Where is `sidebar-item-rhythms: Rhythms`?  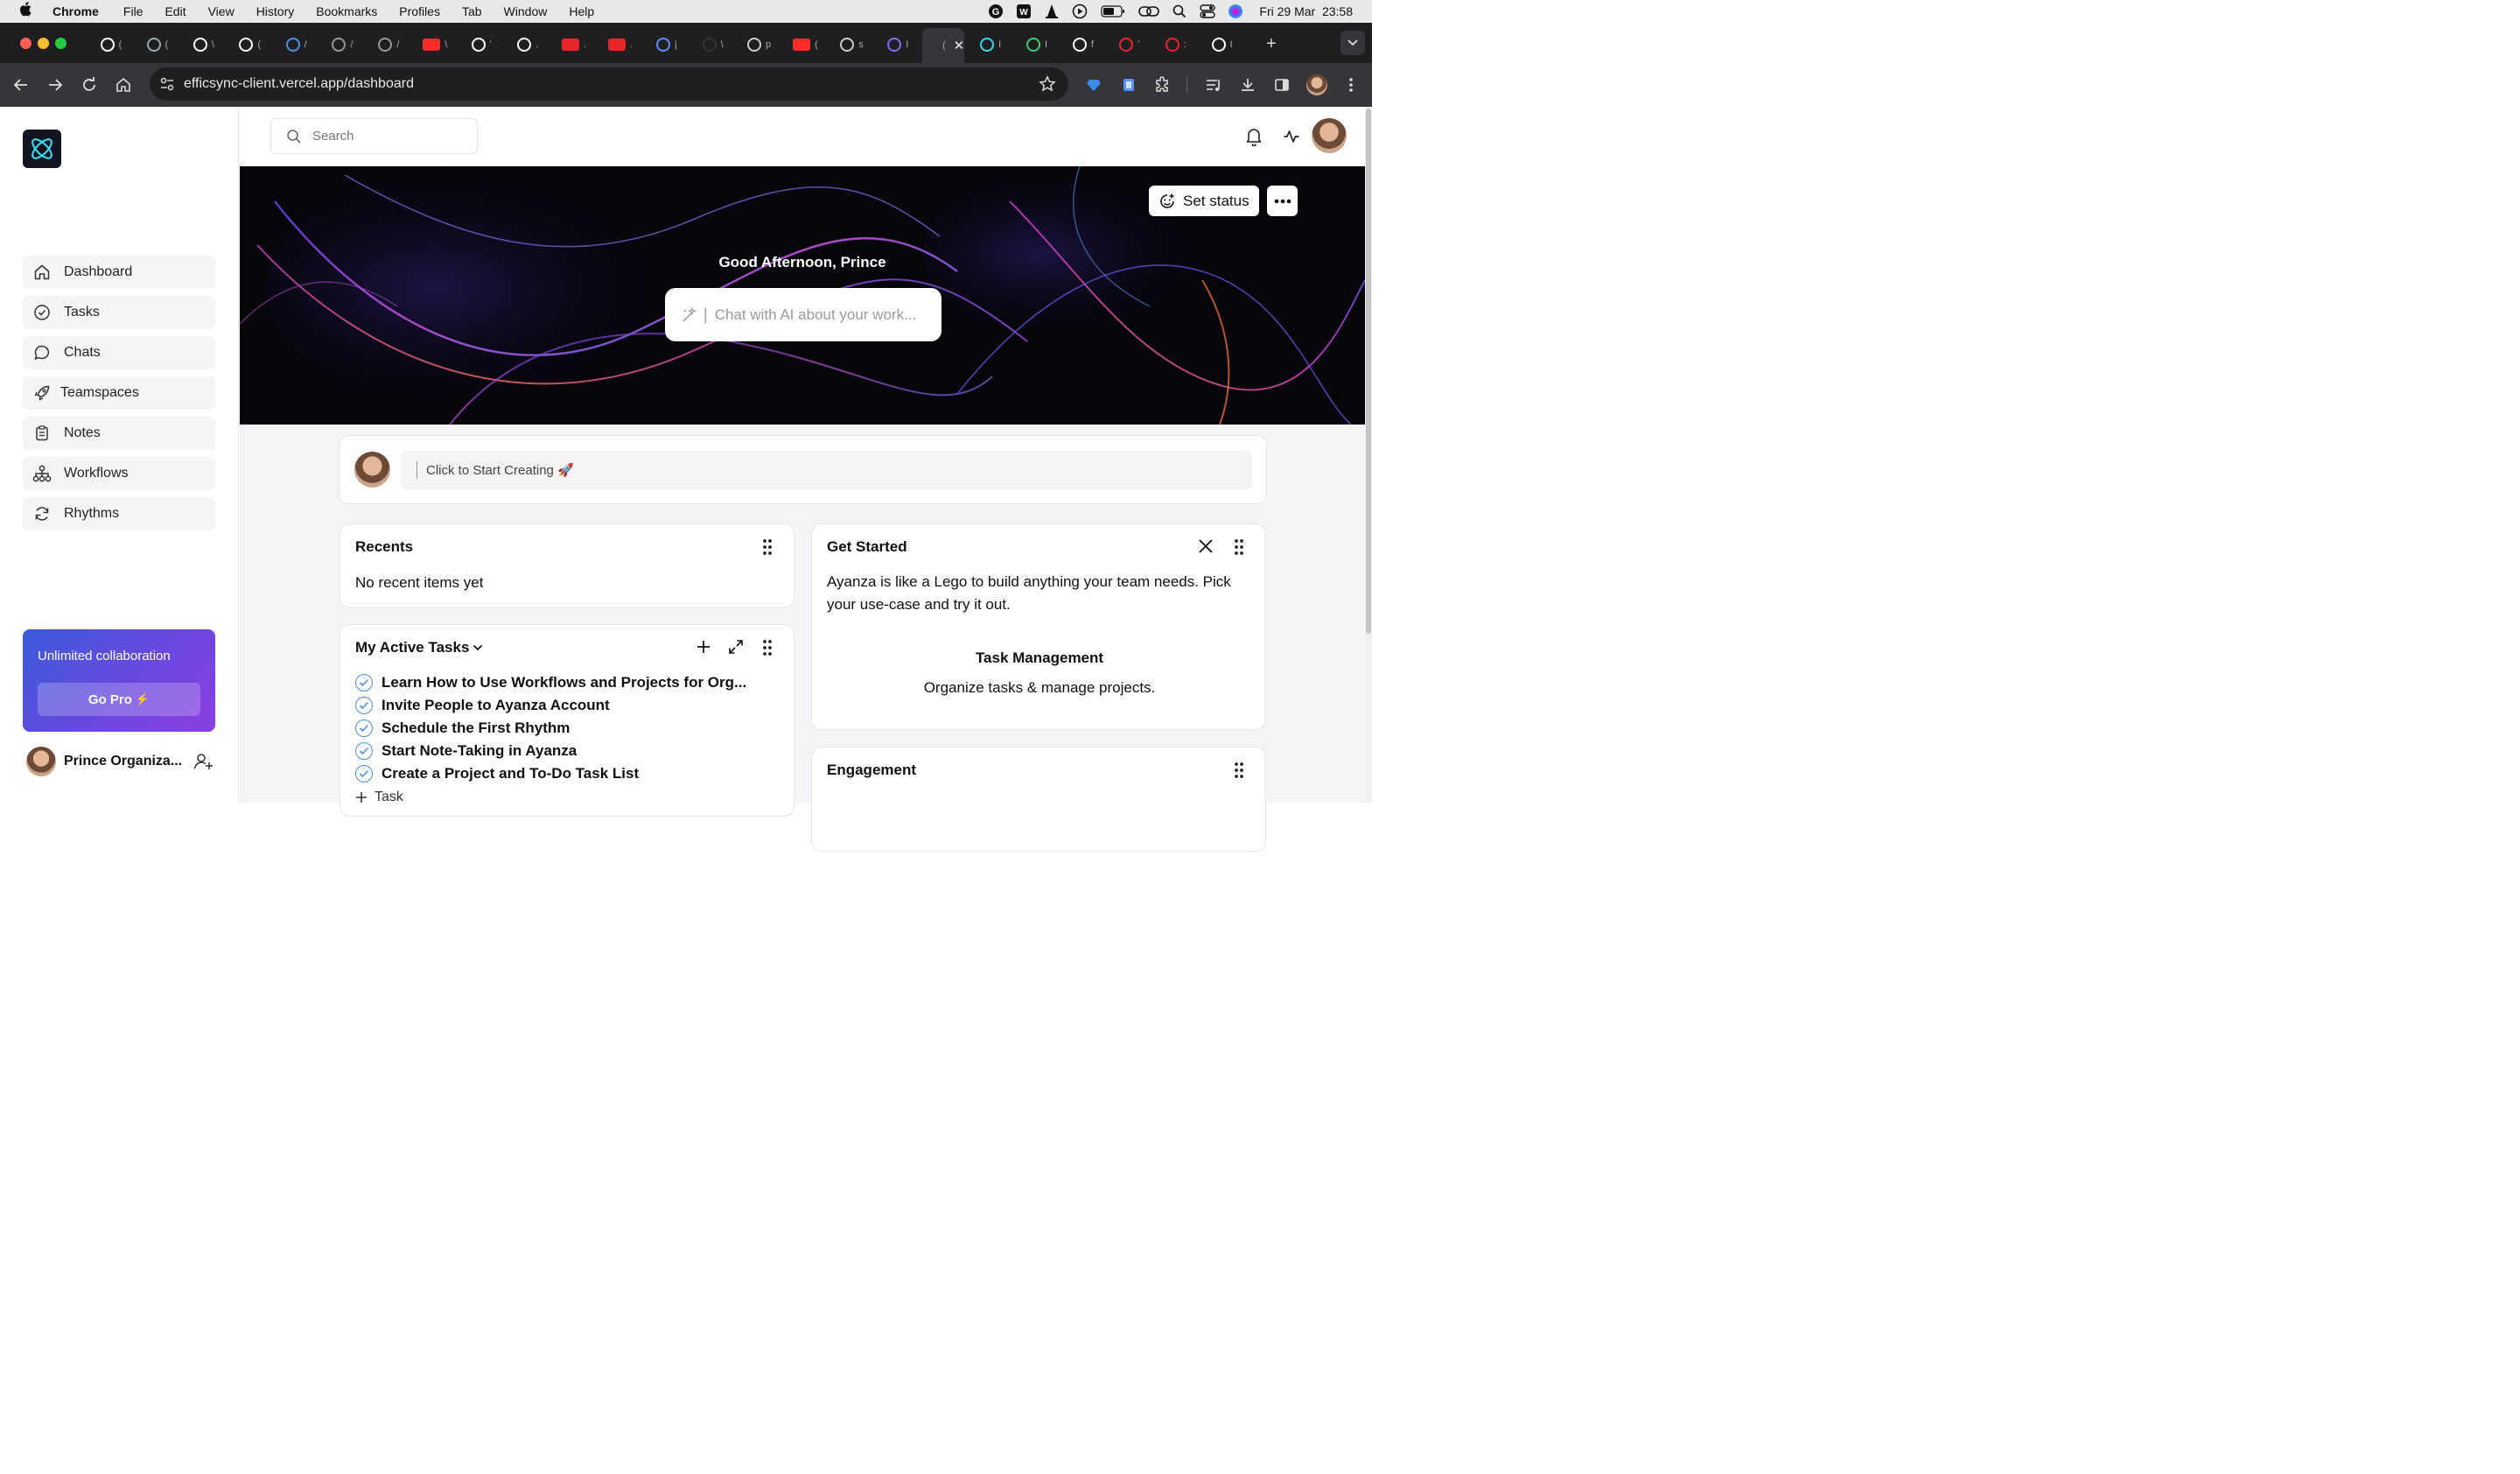 sidebar-item-rhythms: Rhythms is located at coordinates (119, 513).